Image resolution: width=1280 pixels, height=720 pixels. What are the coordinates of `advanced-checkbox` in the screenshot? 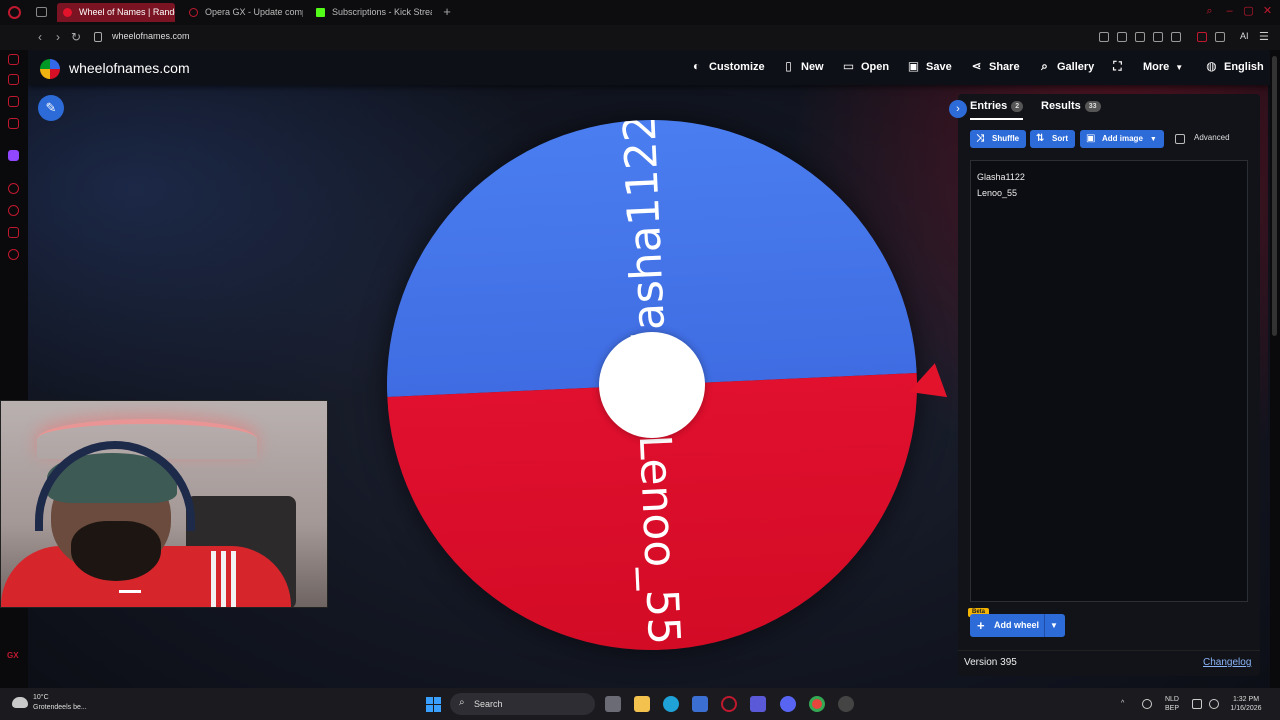 It's located at (1180, 139).